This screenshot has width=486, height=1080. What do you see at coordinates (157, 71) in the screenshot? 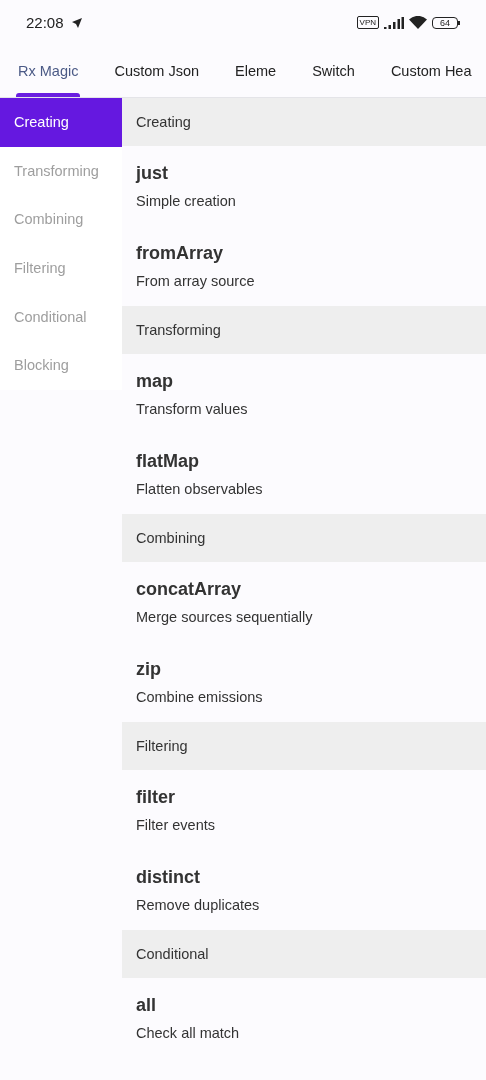
I see `tab: Custom Json` at bounding box center [157, 71].